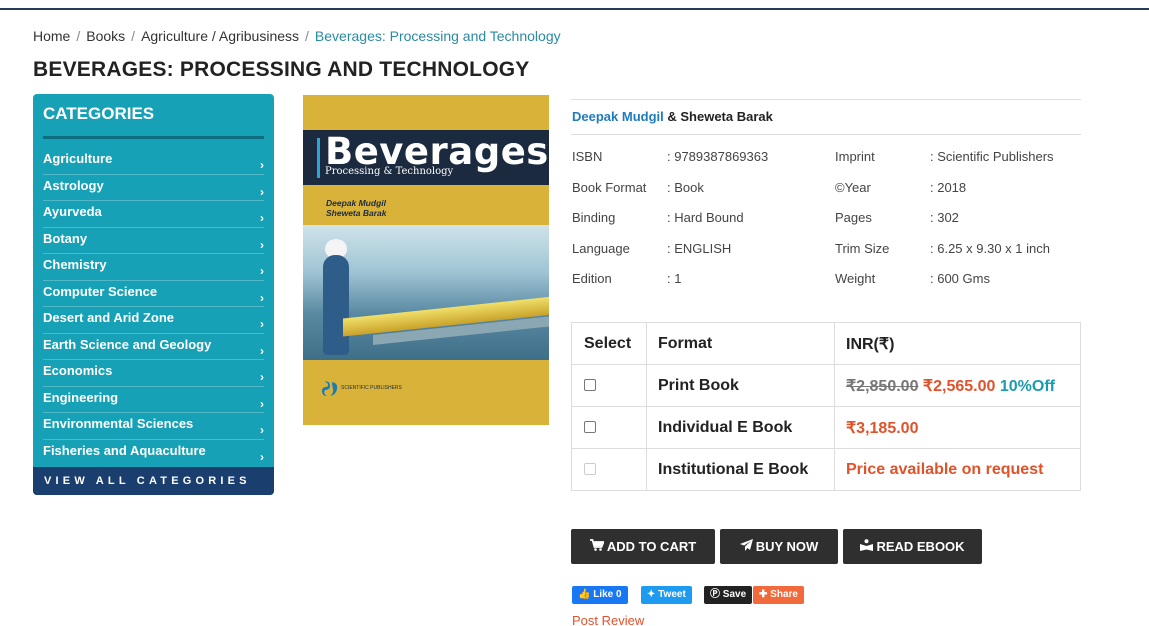  I want to click on publisher-logo-icon, so click(330, 388).